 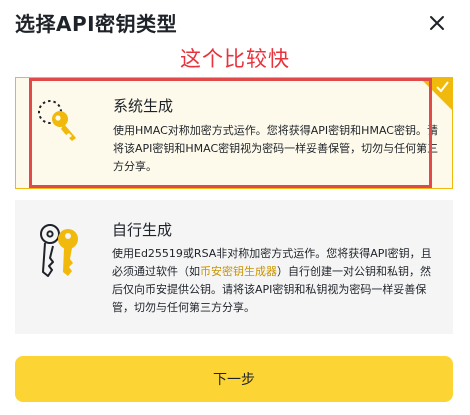 I want to click on key-icon, so click(x=57, y=120).